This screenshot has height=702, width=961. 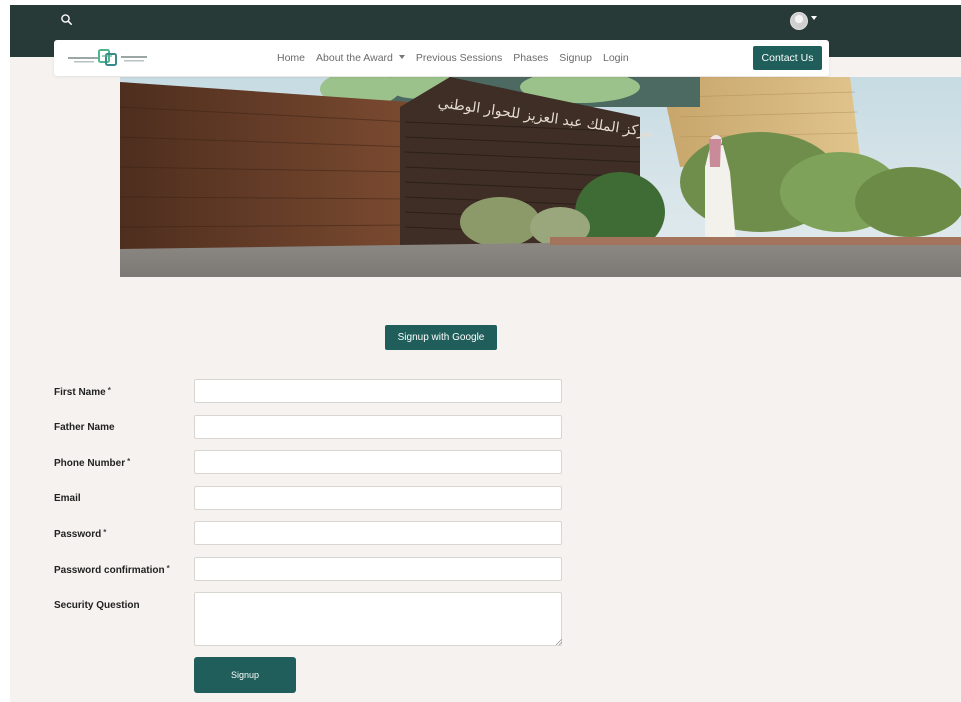 What do you see at coordinates (82, 392) in the screenshot?
I see `first-name-label: First Name *` at bounding box center [82, 392].